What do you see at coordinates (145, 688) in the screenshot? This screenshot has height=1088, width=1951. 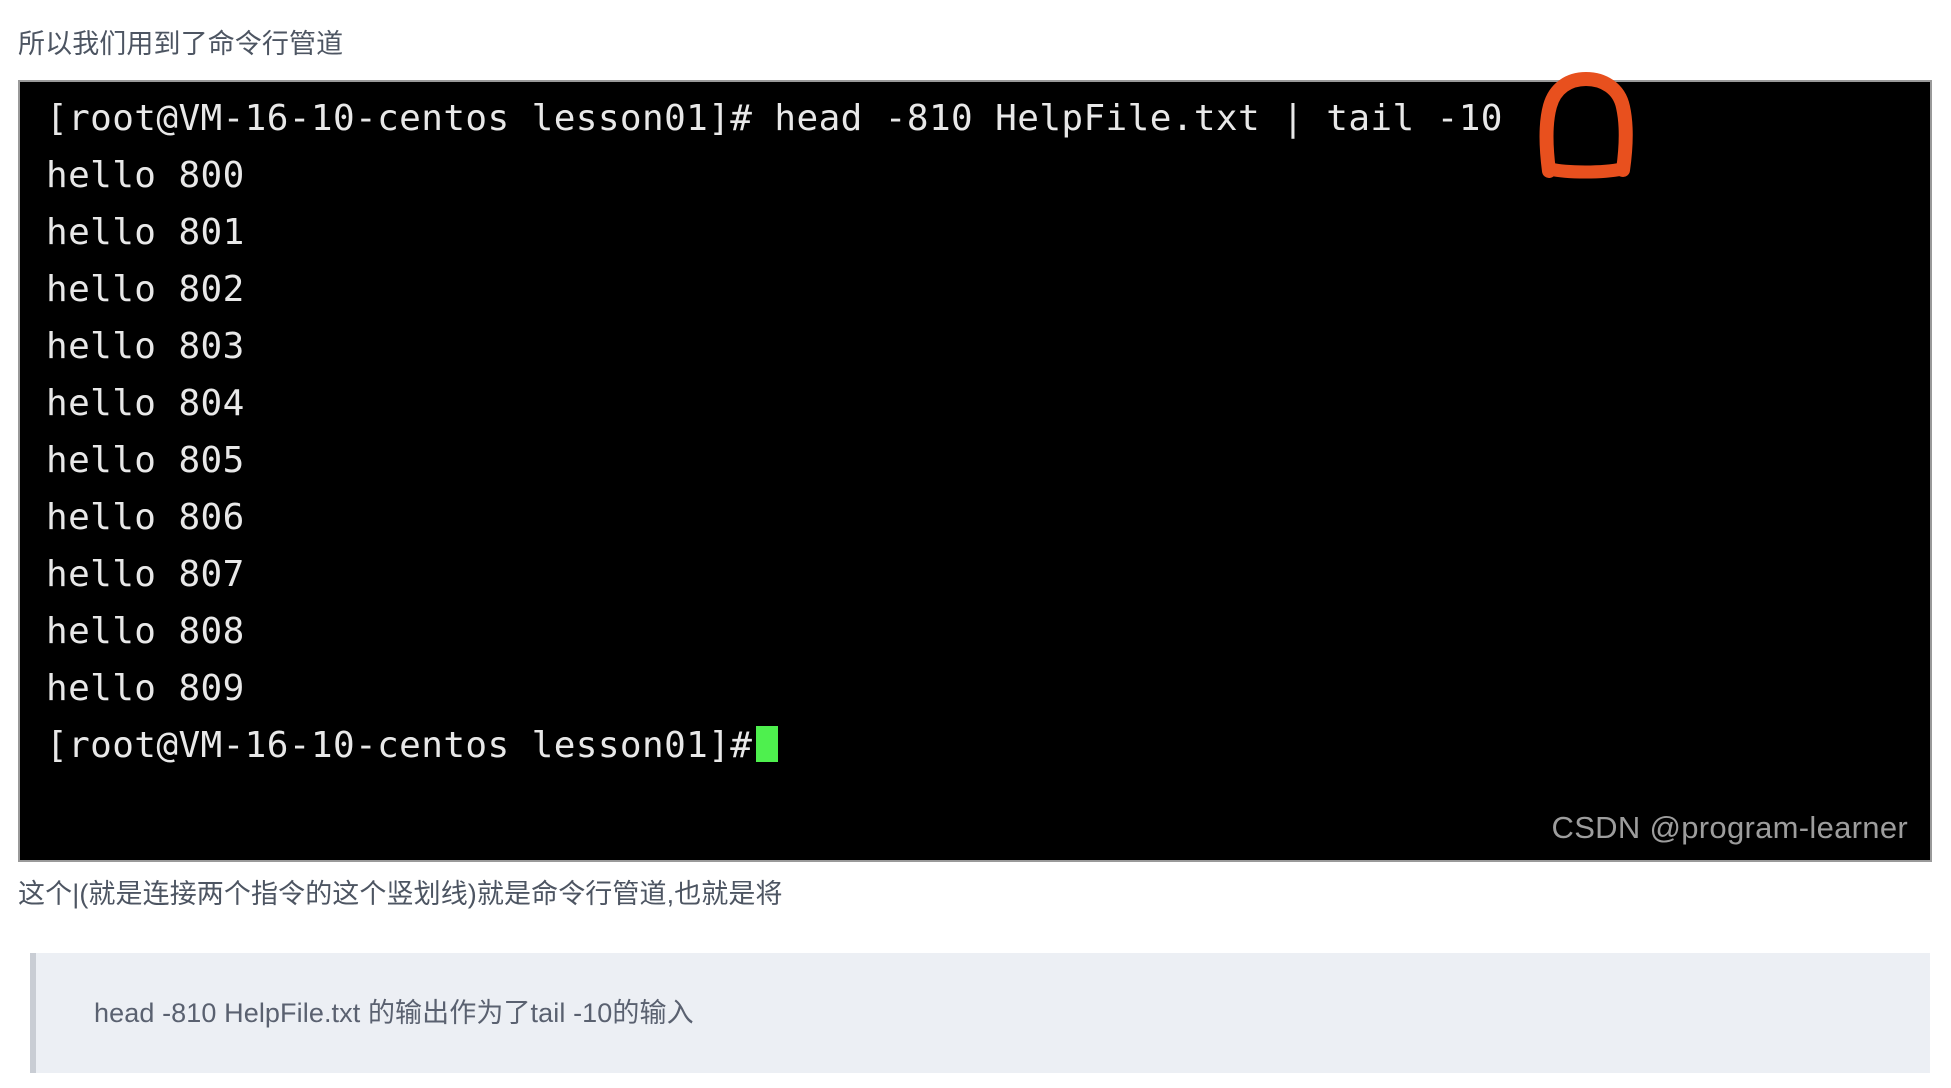 I see `terminal-output-line: hello 809` at bounding box center [145, 688].